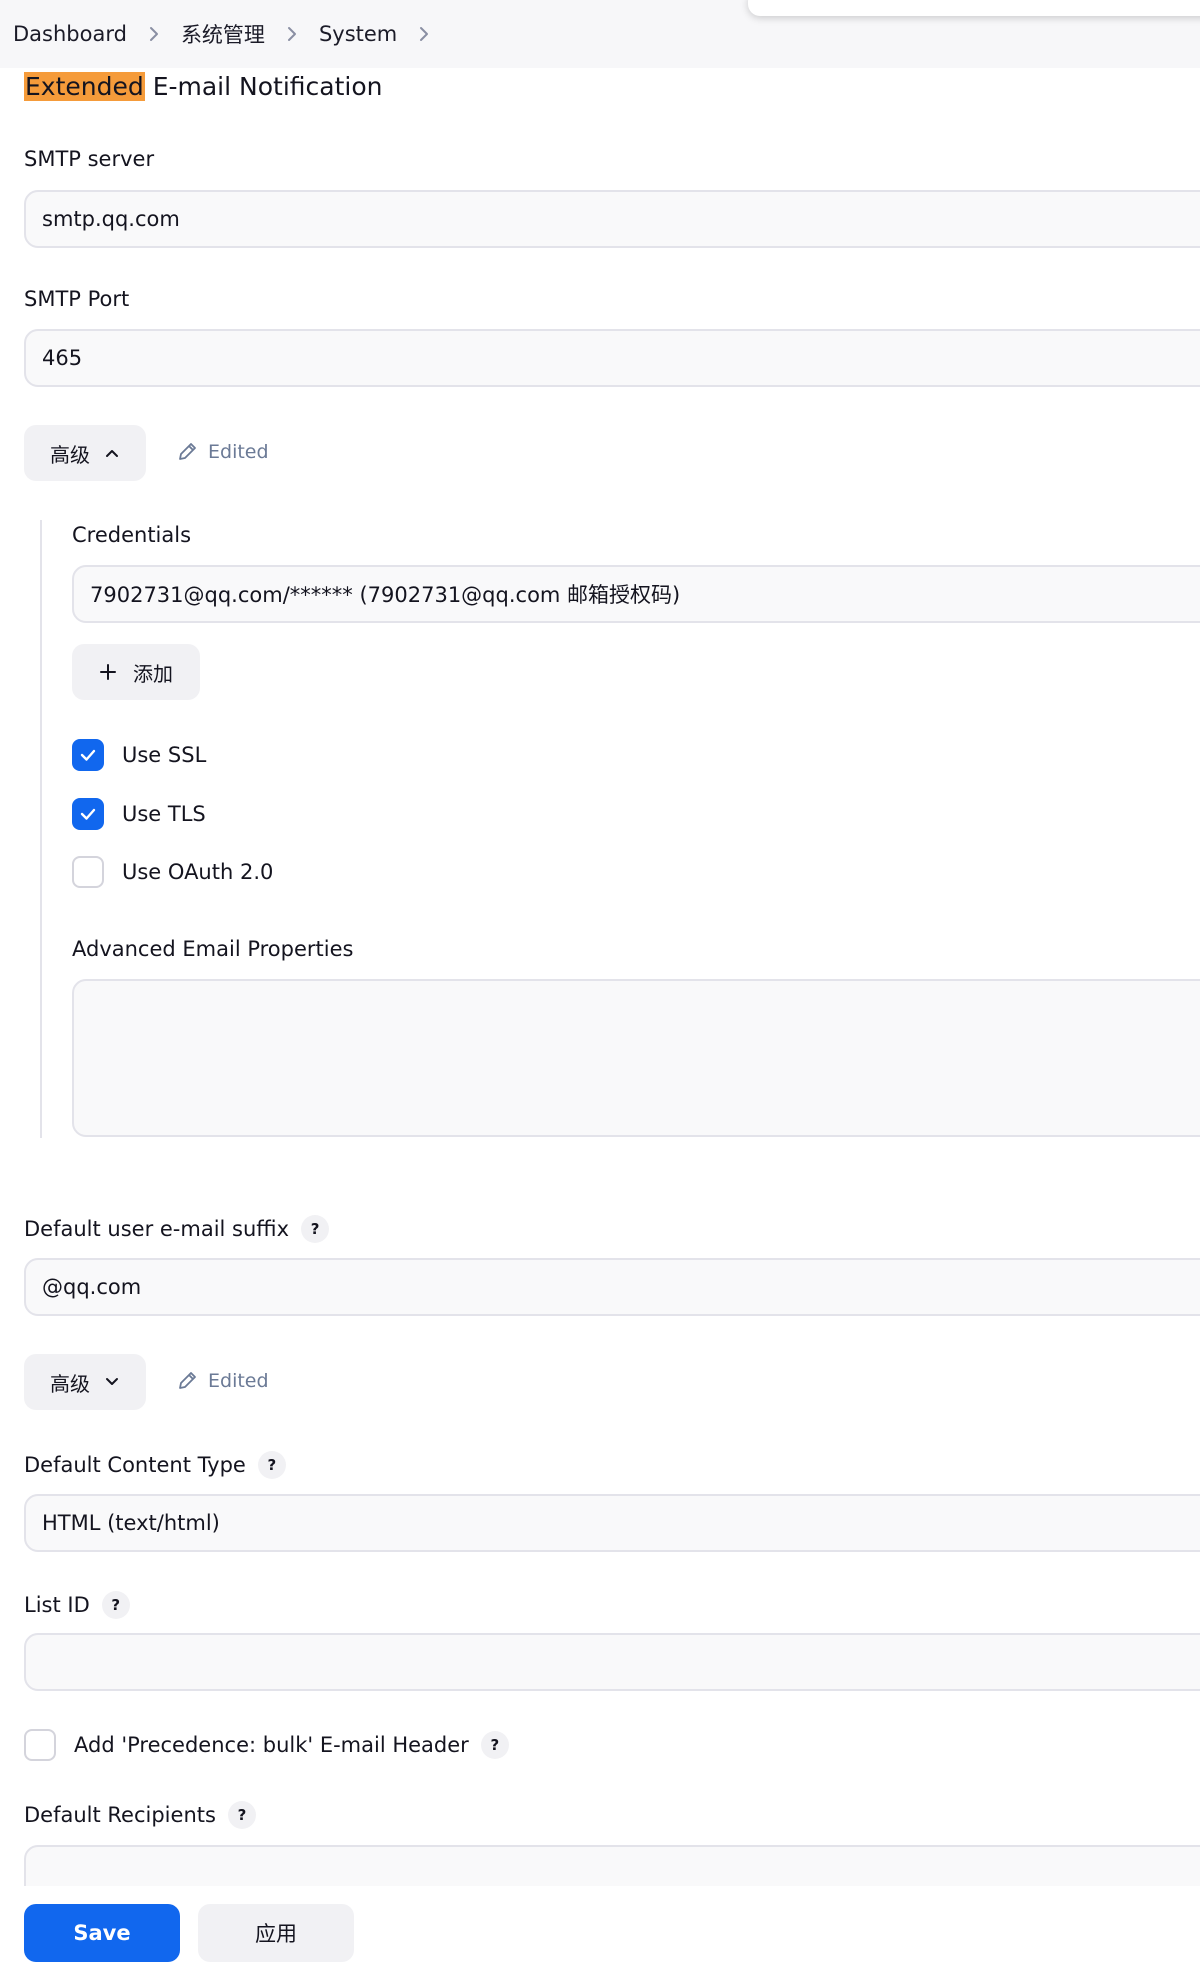  I want to click on smtp-server-label: SMTP server, so click(89, 159).